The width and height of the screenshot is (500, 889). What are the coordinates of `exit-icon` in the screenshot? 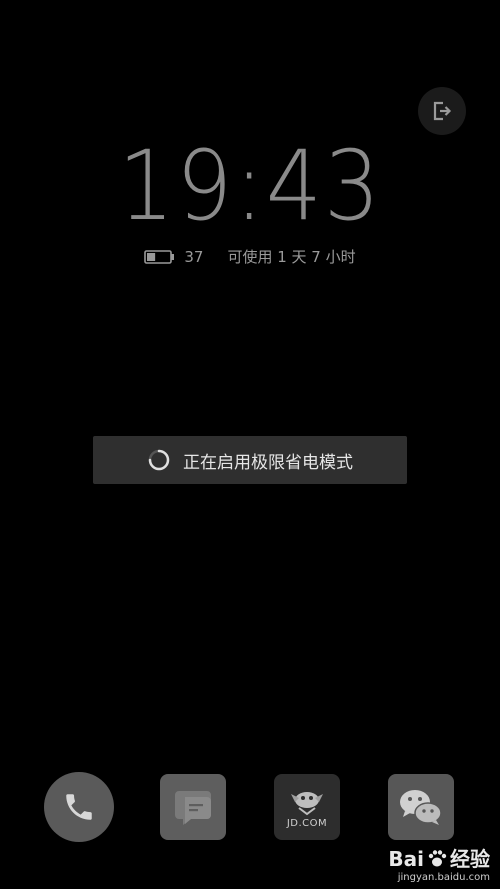 It's located at (442, 111).